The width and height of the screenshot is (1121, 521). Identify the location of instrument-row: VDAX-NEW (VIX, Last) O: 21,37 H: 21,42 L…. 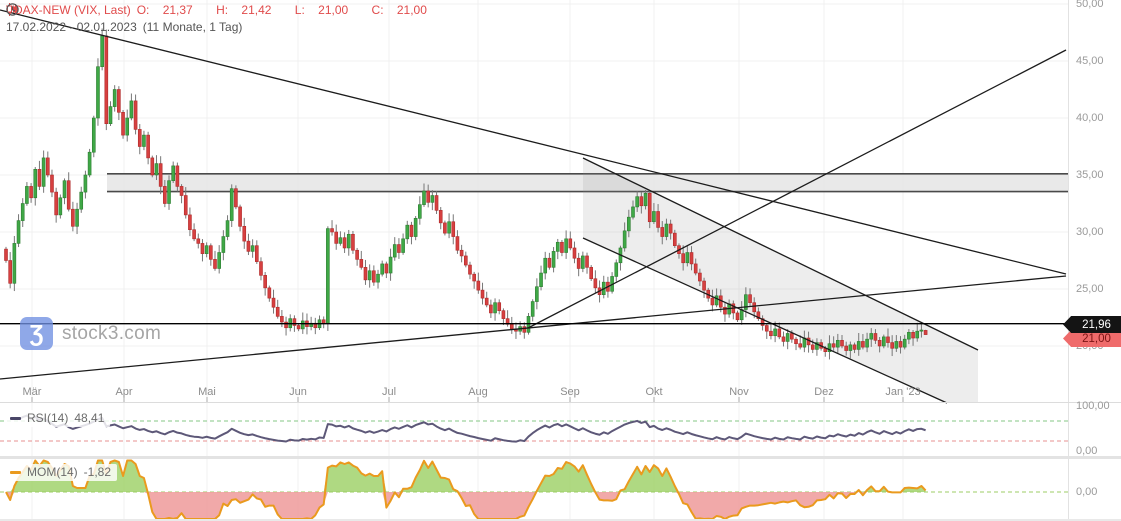
(226, 10).